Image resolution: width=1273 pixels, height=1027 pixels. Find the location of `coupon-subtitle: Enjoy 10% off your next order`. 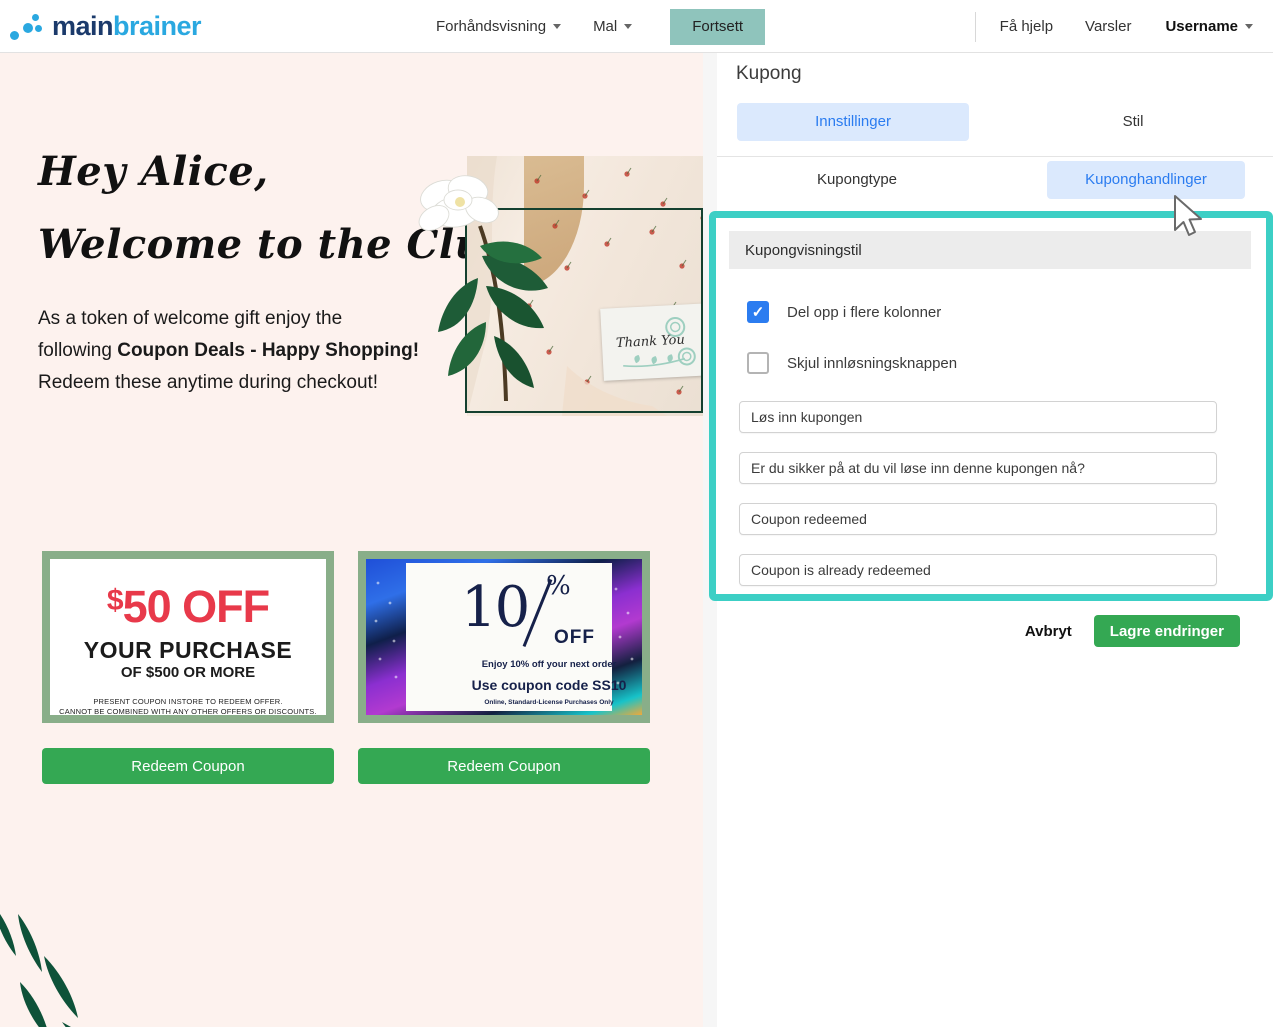

coupon-subtitle: Enjoy 10% off your next order is located at coordinates (549, 664).